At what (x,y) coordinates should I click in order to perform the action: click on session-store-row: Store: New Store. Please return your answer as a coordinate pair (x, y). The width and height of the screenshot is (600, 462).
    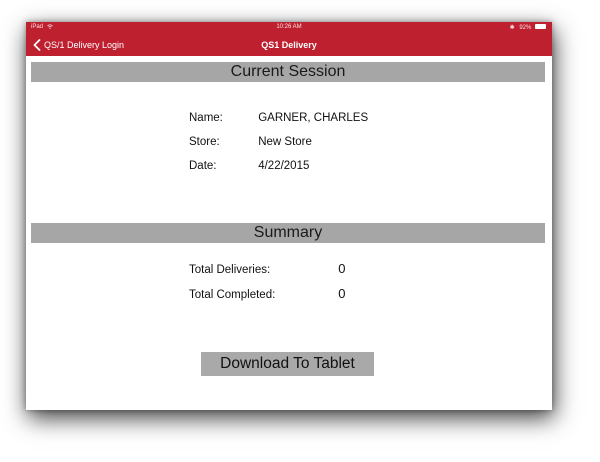
    Looking at the image, I should click on (250, 142).